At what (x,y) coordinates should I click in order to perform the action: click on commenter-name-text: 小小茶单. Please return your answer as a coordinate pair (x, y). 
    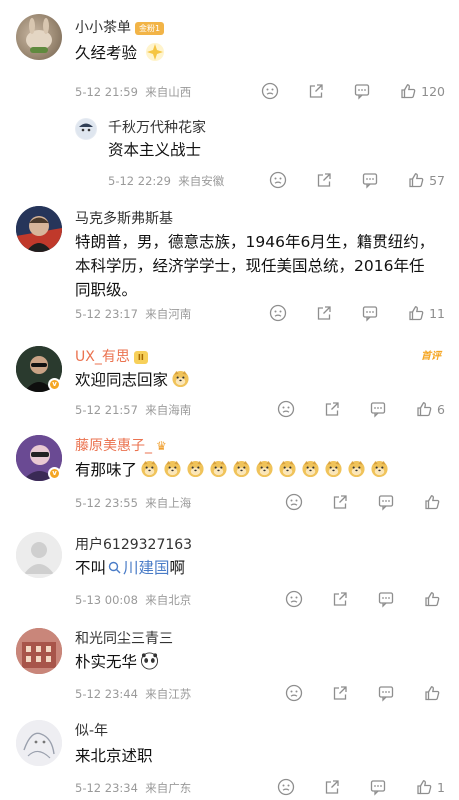
    Looking at the image, I should click on (103, 28).